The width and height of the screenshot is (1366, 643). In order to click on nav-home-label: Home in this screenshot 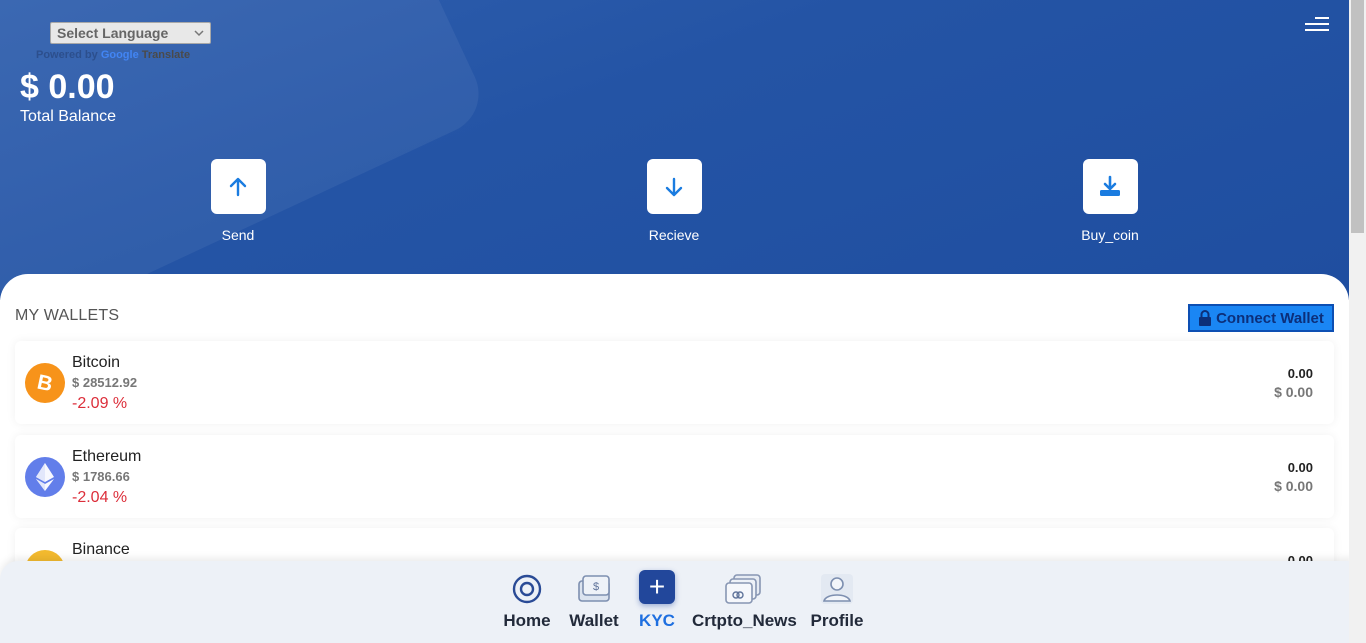, I will do `click(527, 620)`.